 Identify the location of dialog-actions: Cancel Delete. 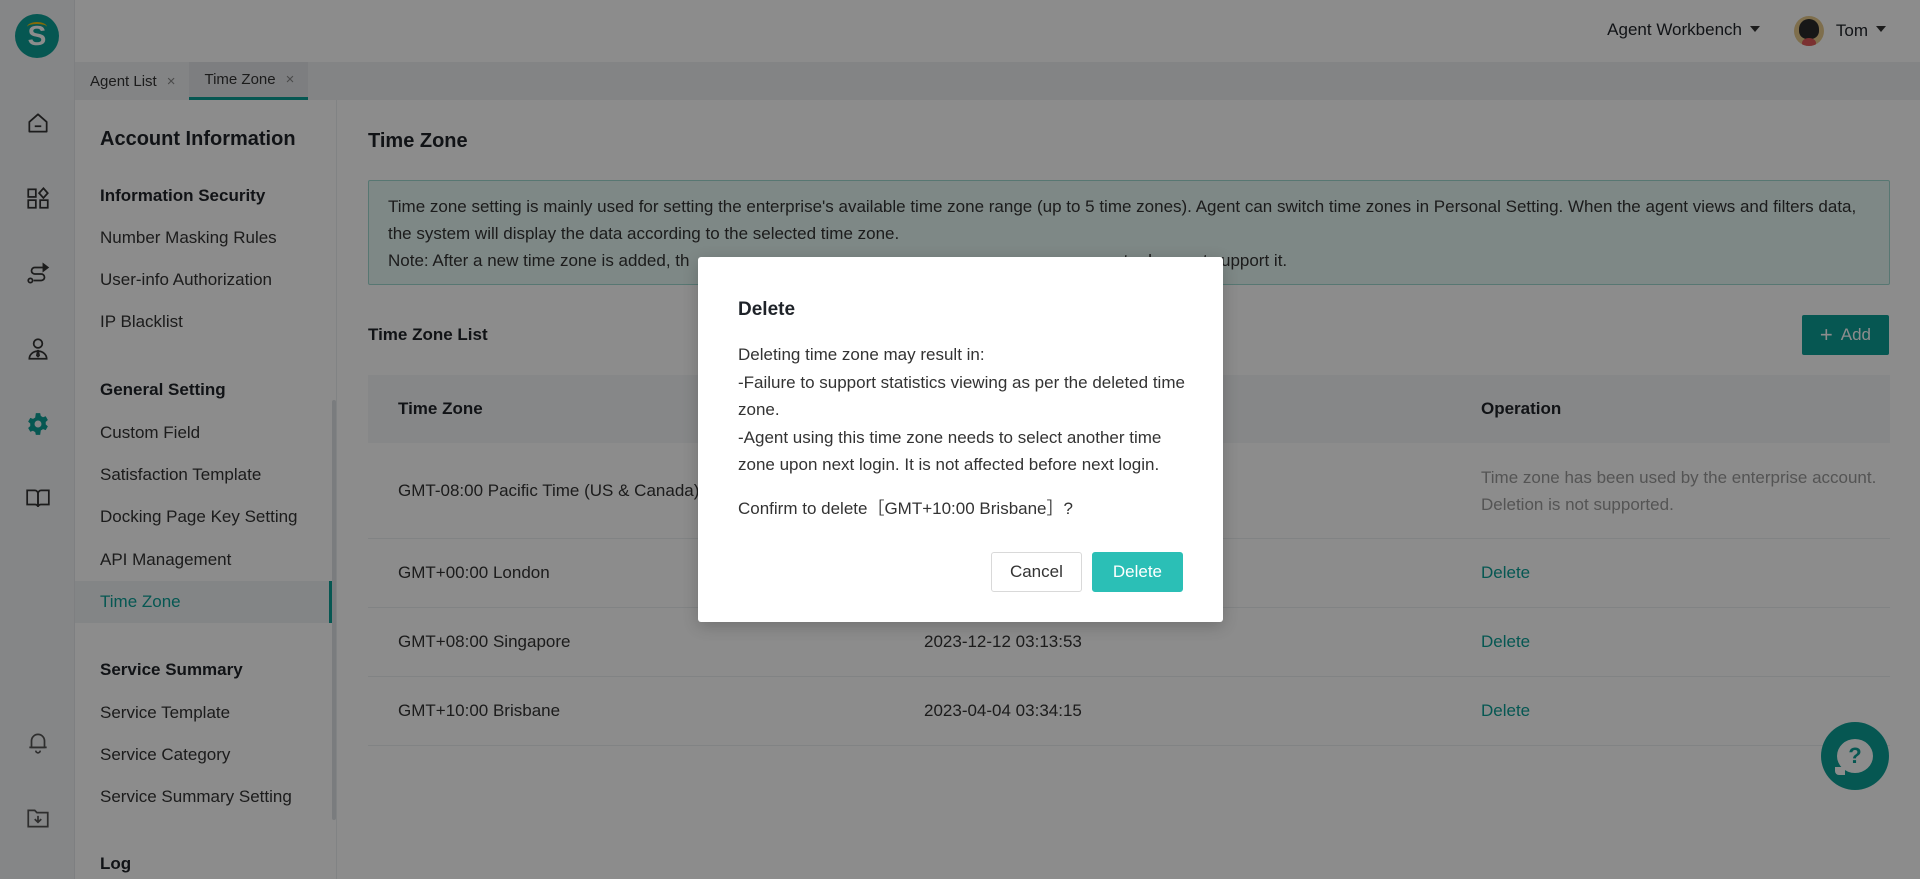
(1086, 572).